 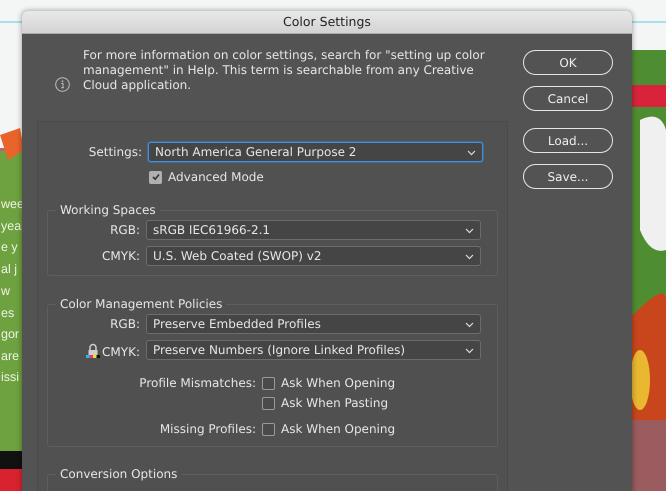 I want to click on settings-label: Settings:, so click(x=115, y=152).